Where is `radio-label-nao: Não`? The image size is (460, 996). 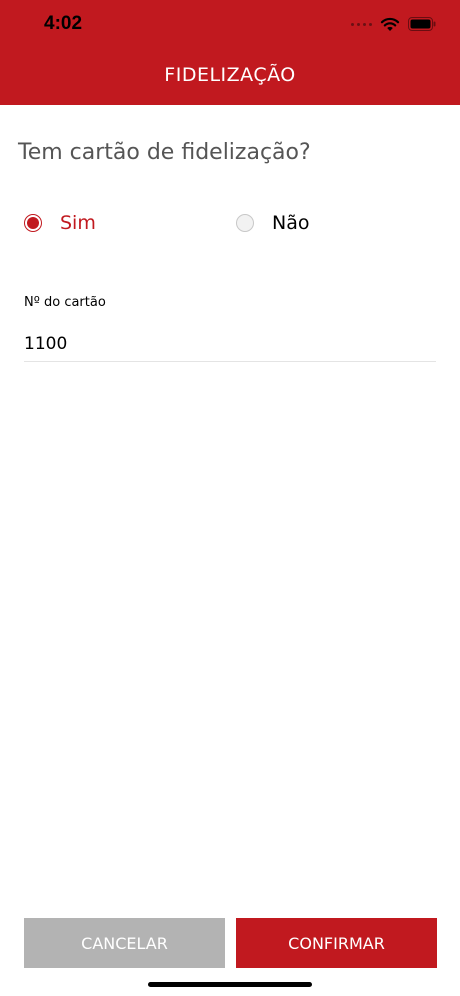
radio-label-nao: Não is located at coordinates (291, 223).